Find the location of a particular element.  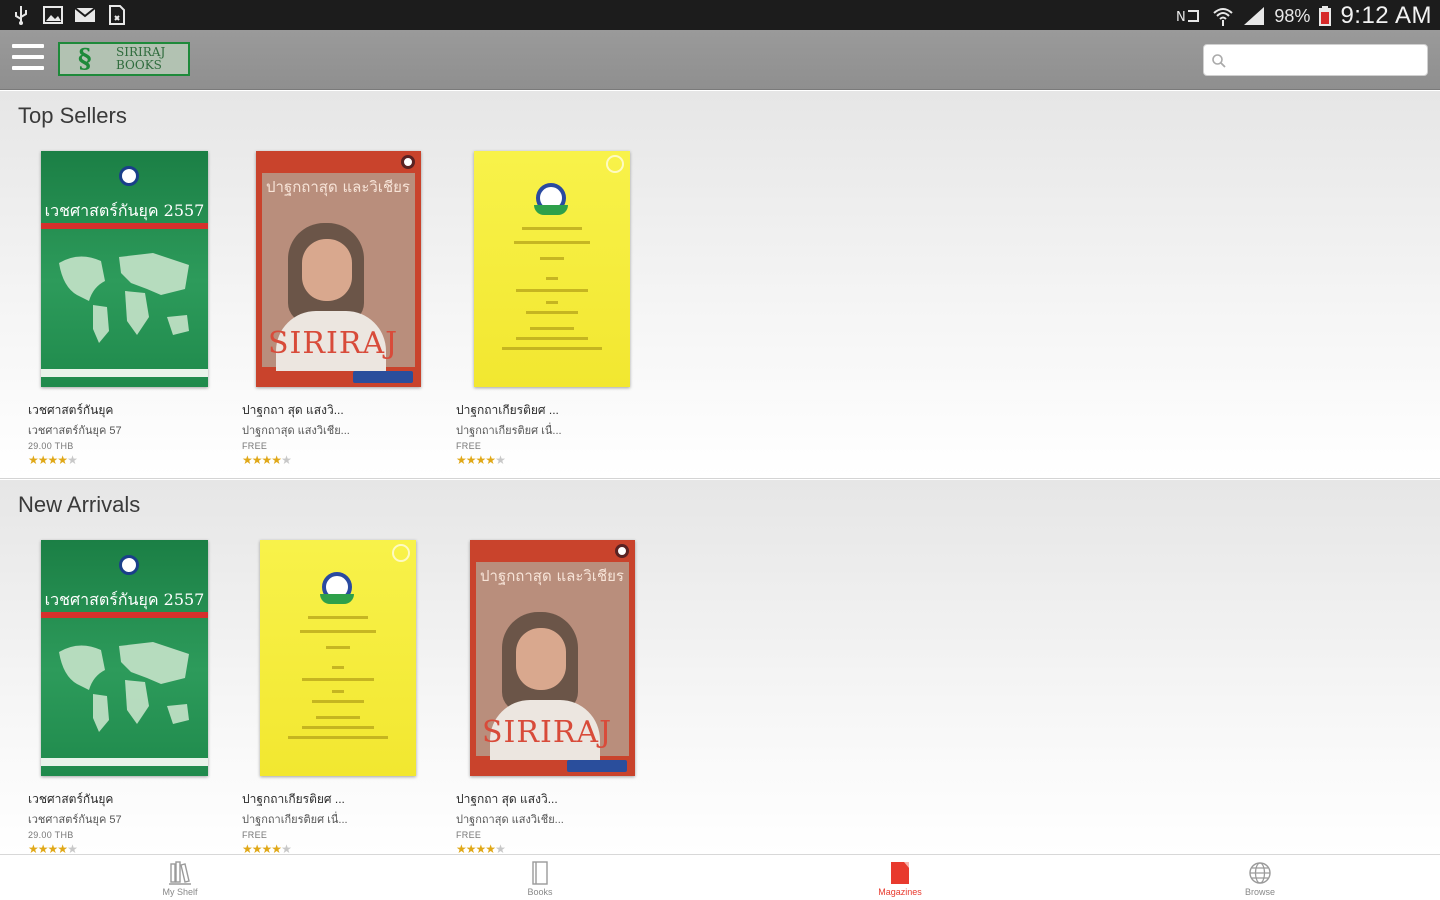

cover-brand: SIRIRAJ is located at coordinates (333, 343).